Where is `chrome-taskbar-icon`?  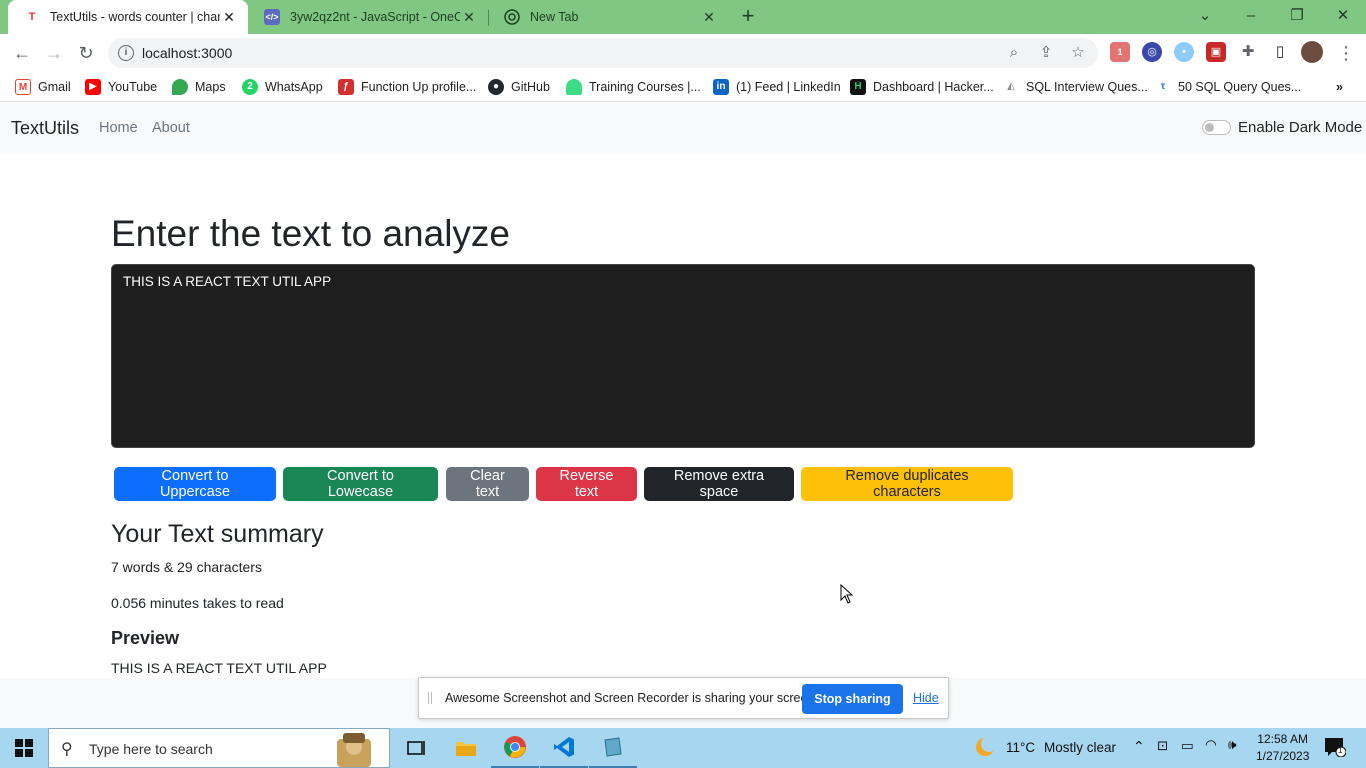 chrome-taskbar-icon is located at coordinates (515, 748).